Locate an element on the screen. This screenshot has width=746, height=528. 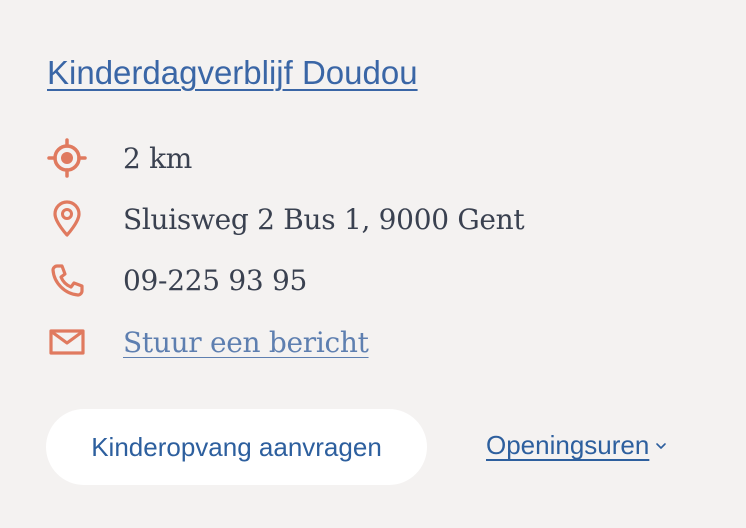
phone-row: 09-225 93 95 is located at coordinates (176, 280).